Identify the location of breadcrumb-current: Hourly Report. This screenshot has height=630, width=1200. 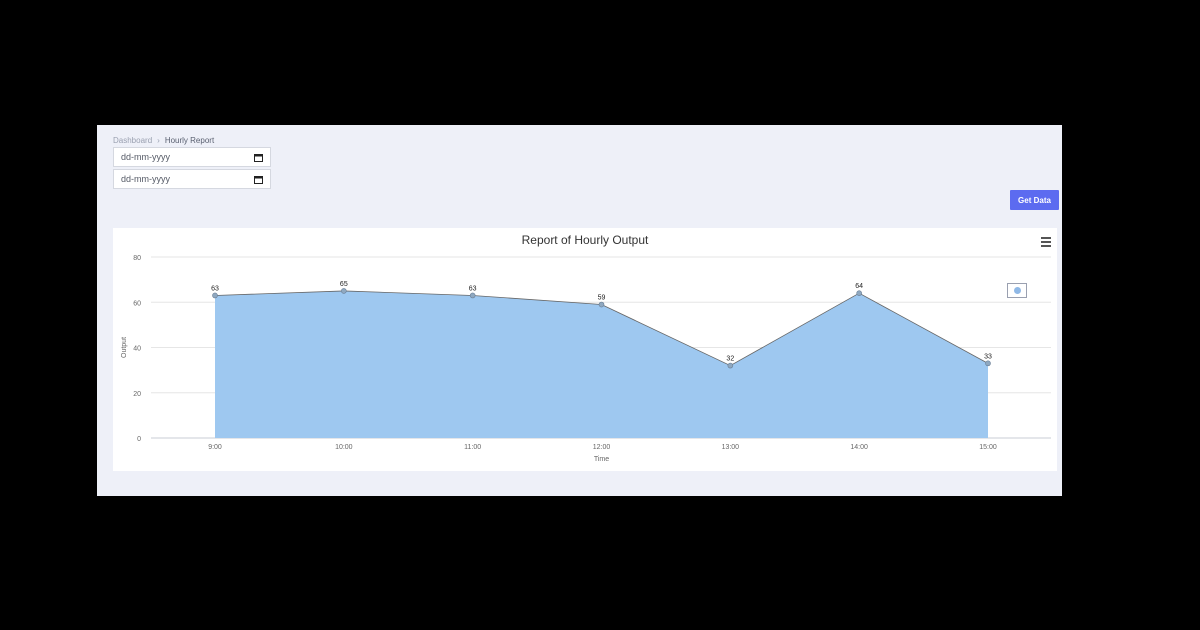
(189, 140).